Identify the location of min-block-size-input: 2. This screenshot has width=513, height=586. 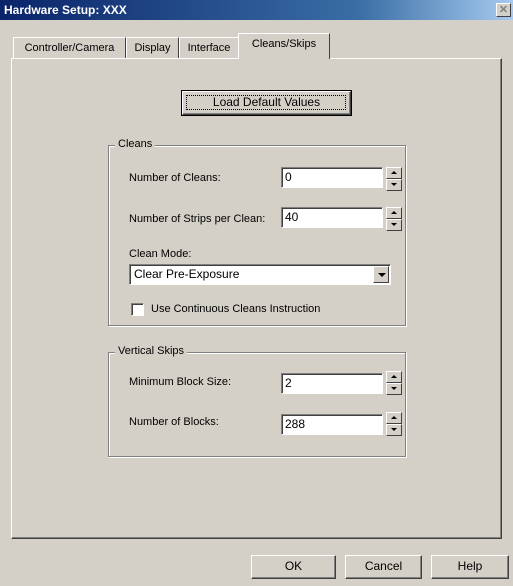
(332, 383).